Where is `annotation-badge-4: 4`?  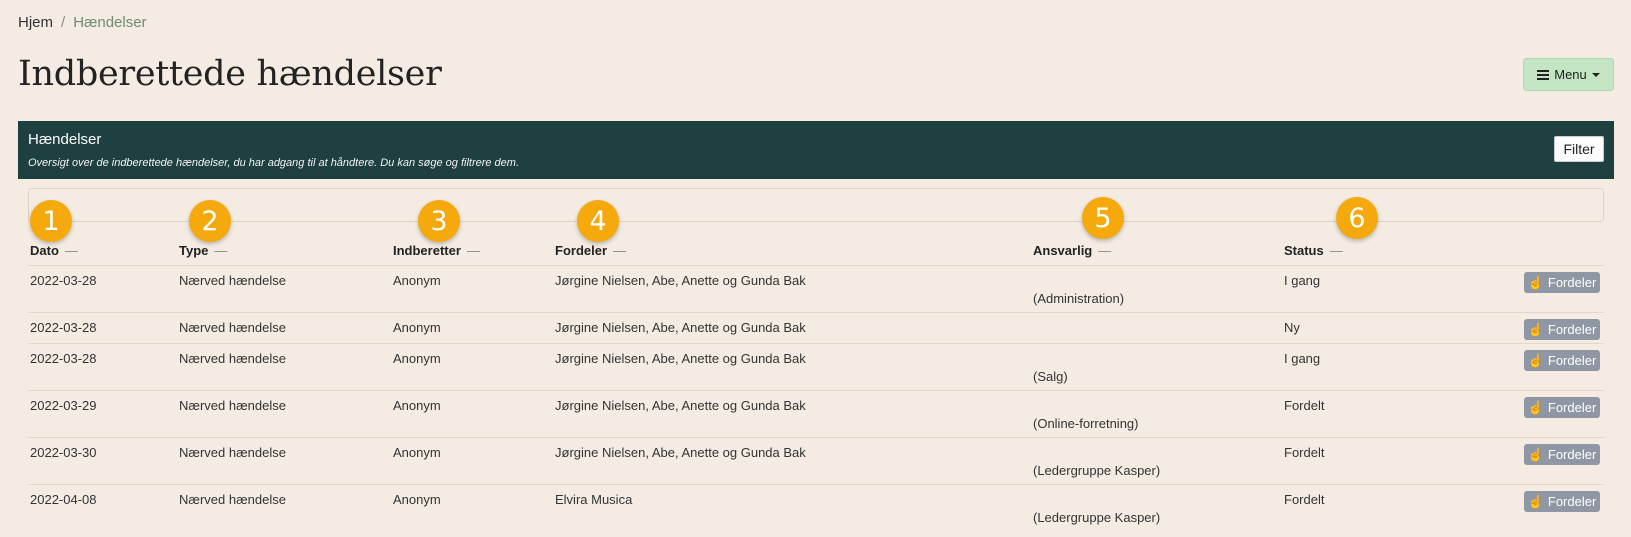 annotation-badge-4: 4 is located at coordinates (598, 221).